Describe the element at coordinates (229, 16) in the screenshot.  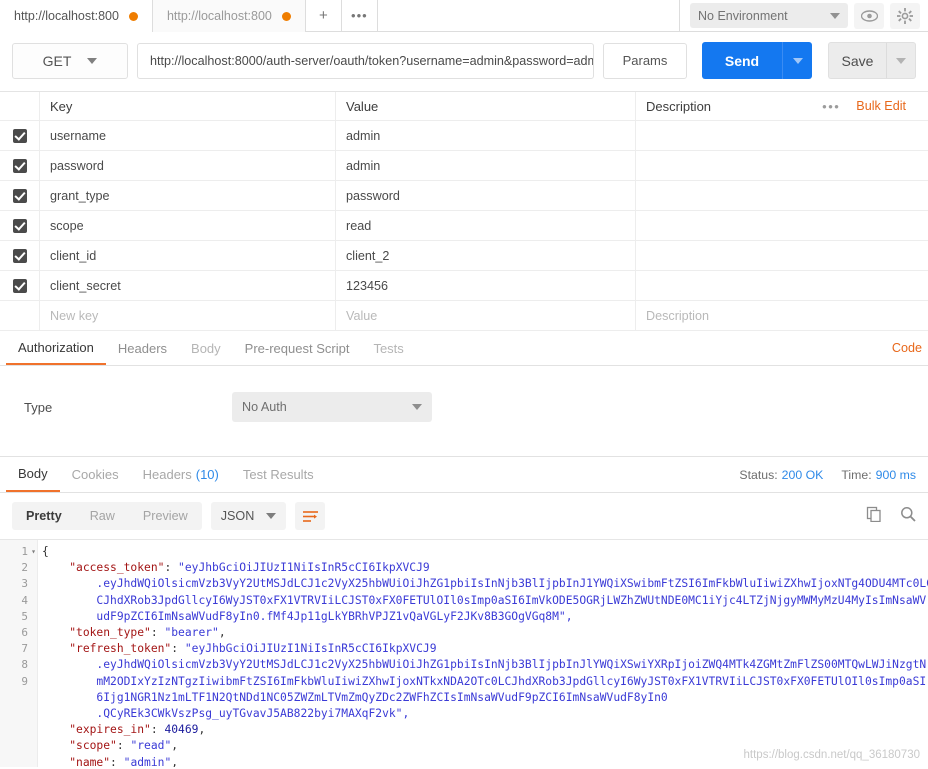
I see `request-tab-2: http://localhost:800` at that location.